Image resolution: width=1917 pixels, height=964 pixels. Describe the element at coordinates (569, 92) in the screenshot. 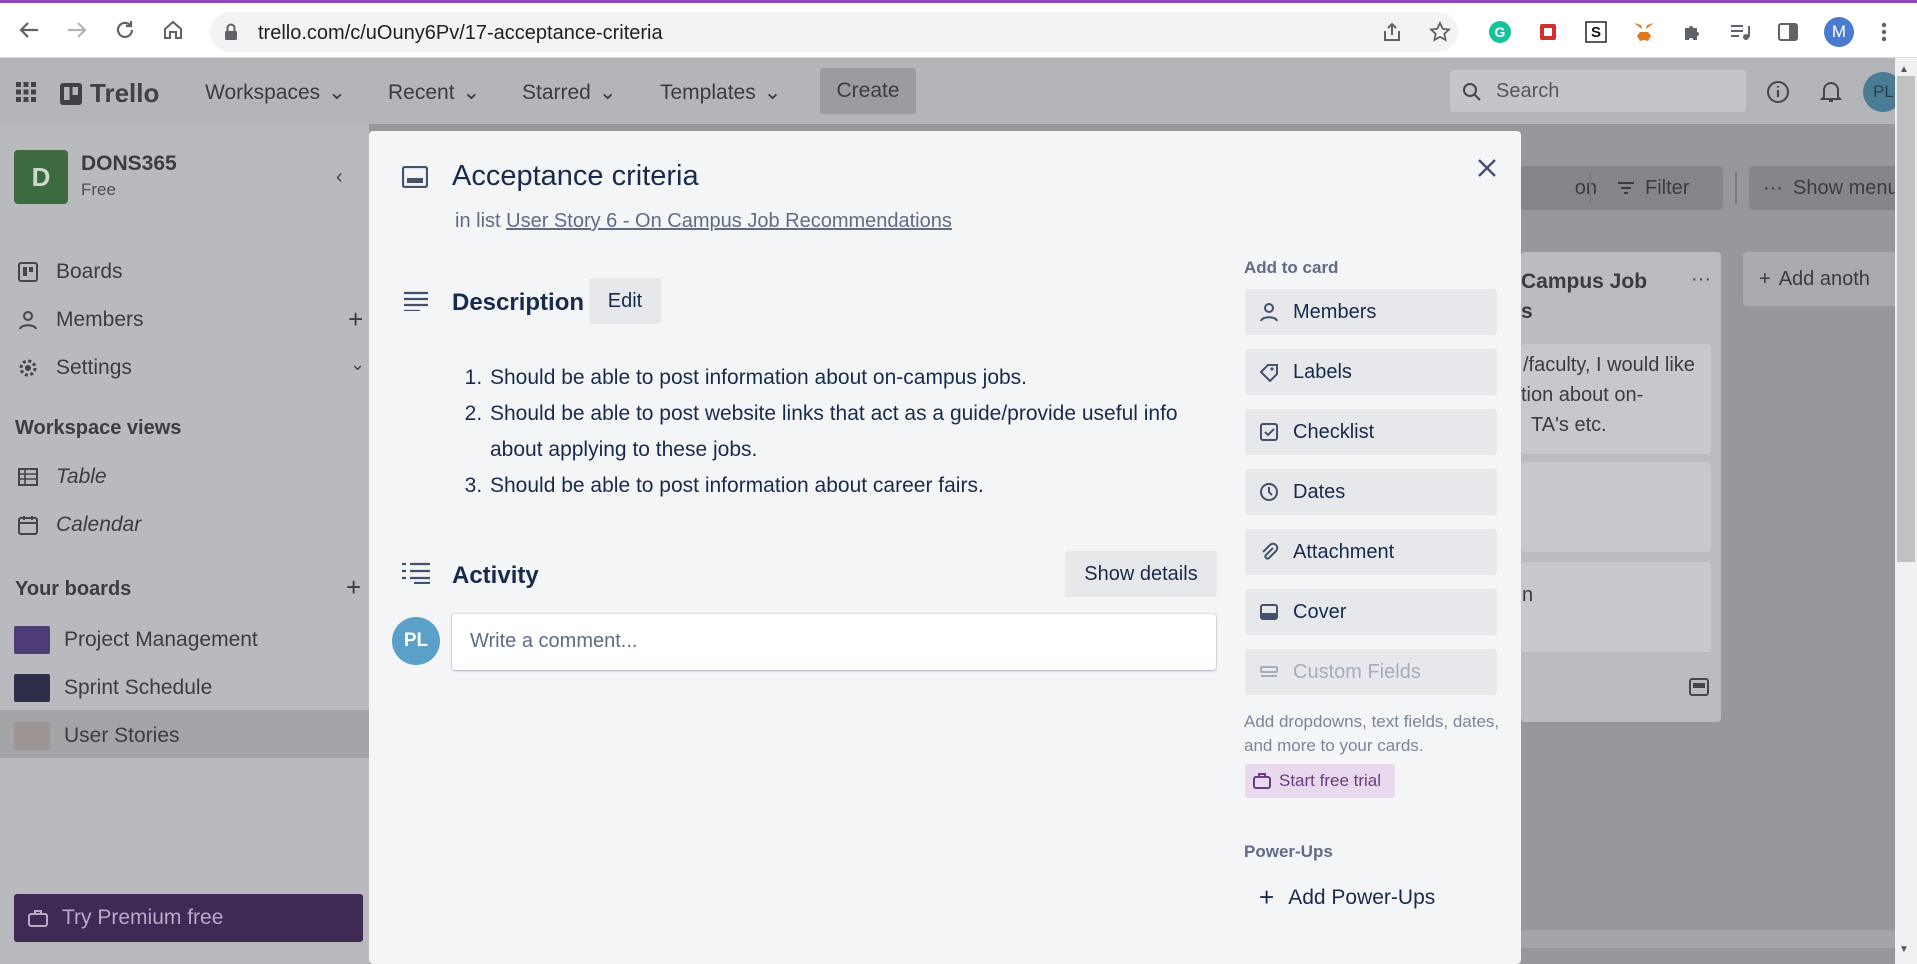

I see `menu-starred: Starred ⌄` at that location.